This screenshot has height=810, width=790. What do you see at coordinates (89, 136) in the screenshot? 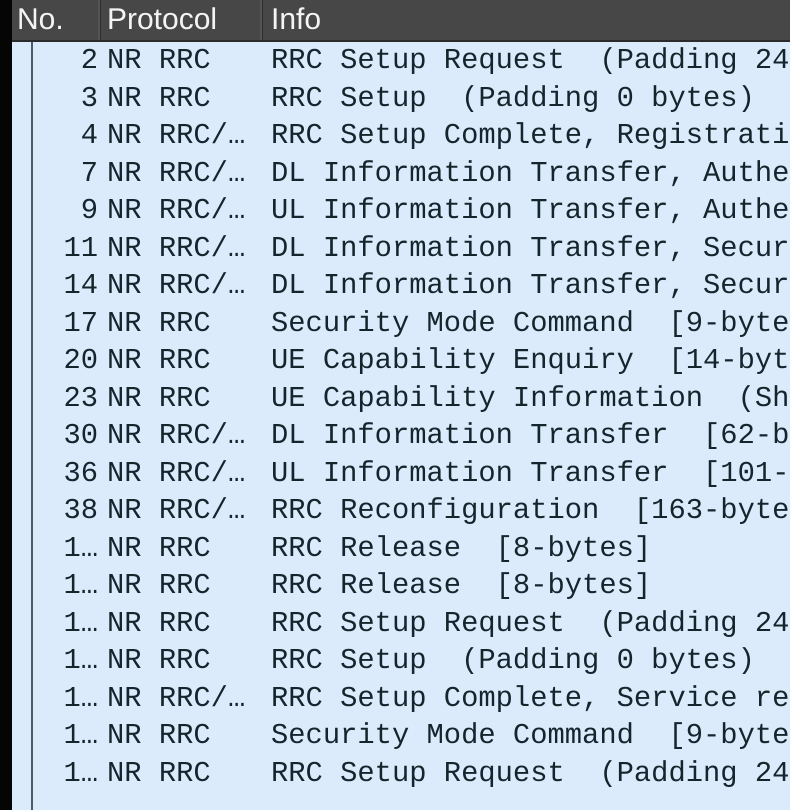
I see `packet-number: 4` at bounding box center [89, 136].